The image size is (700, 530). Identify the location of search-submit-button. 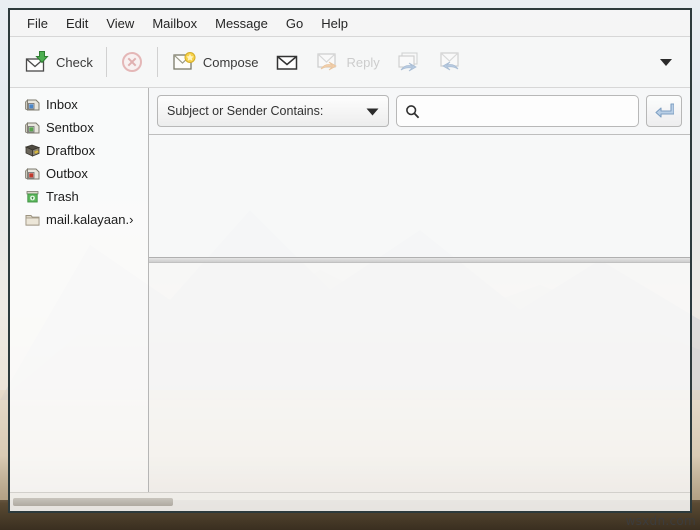
(664, 111).